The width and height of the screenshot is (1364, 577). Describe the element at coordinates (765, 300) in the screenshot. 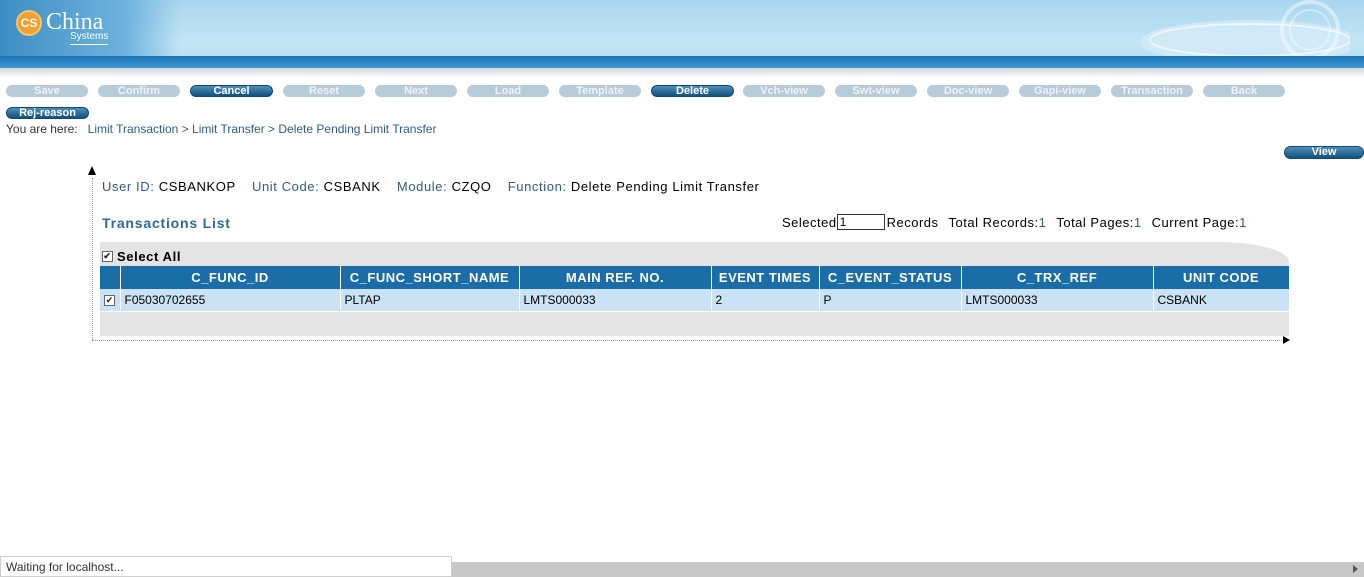

I see `table-cell: 2` at that location.